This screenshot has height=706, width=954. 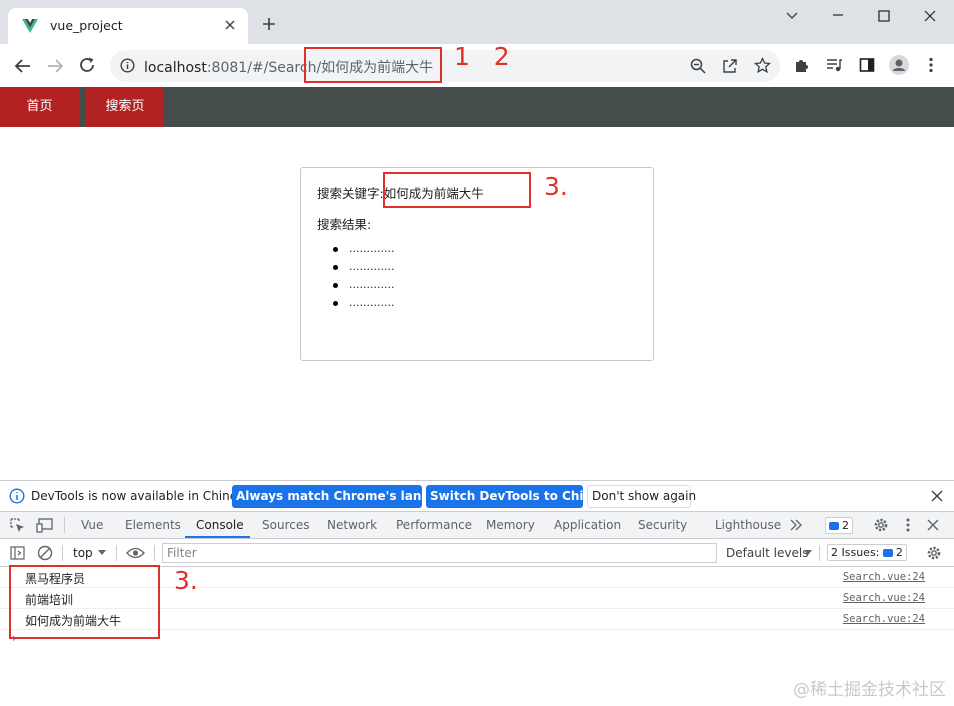 What do you see at coordinates (934, 553) in the screenshot?
I see `console-settings-gear-icon` at bounding box center [934, 553].